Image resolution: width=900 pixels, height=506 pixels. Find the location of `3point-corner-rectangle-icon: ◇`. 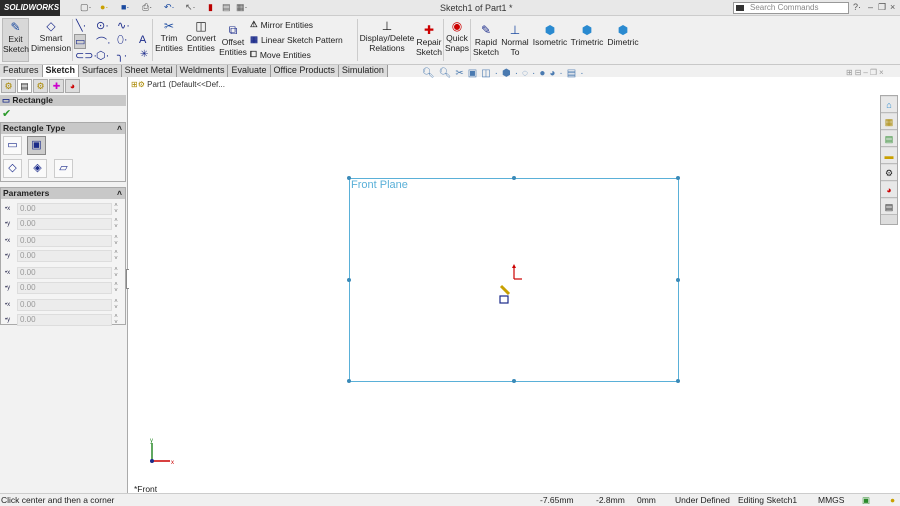

3point-corner-rectangle-icon: ◇ is located at coordinates (12, 168).